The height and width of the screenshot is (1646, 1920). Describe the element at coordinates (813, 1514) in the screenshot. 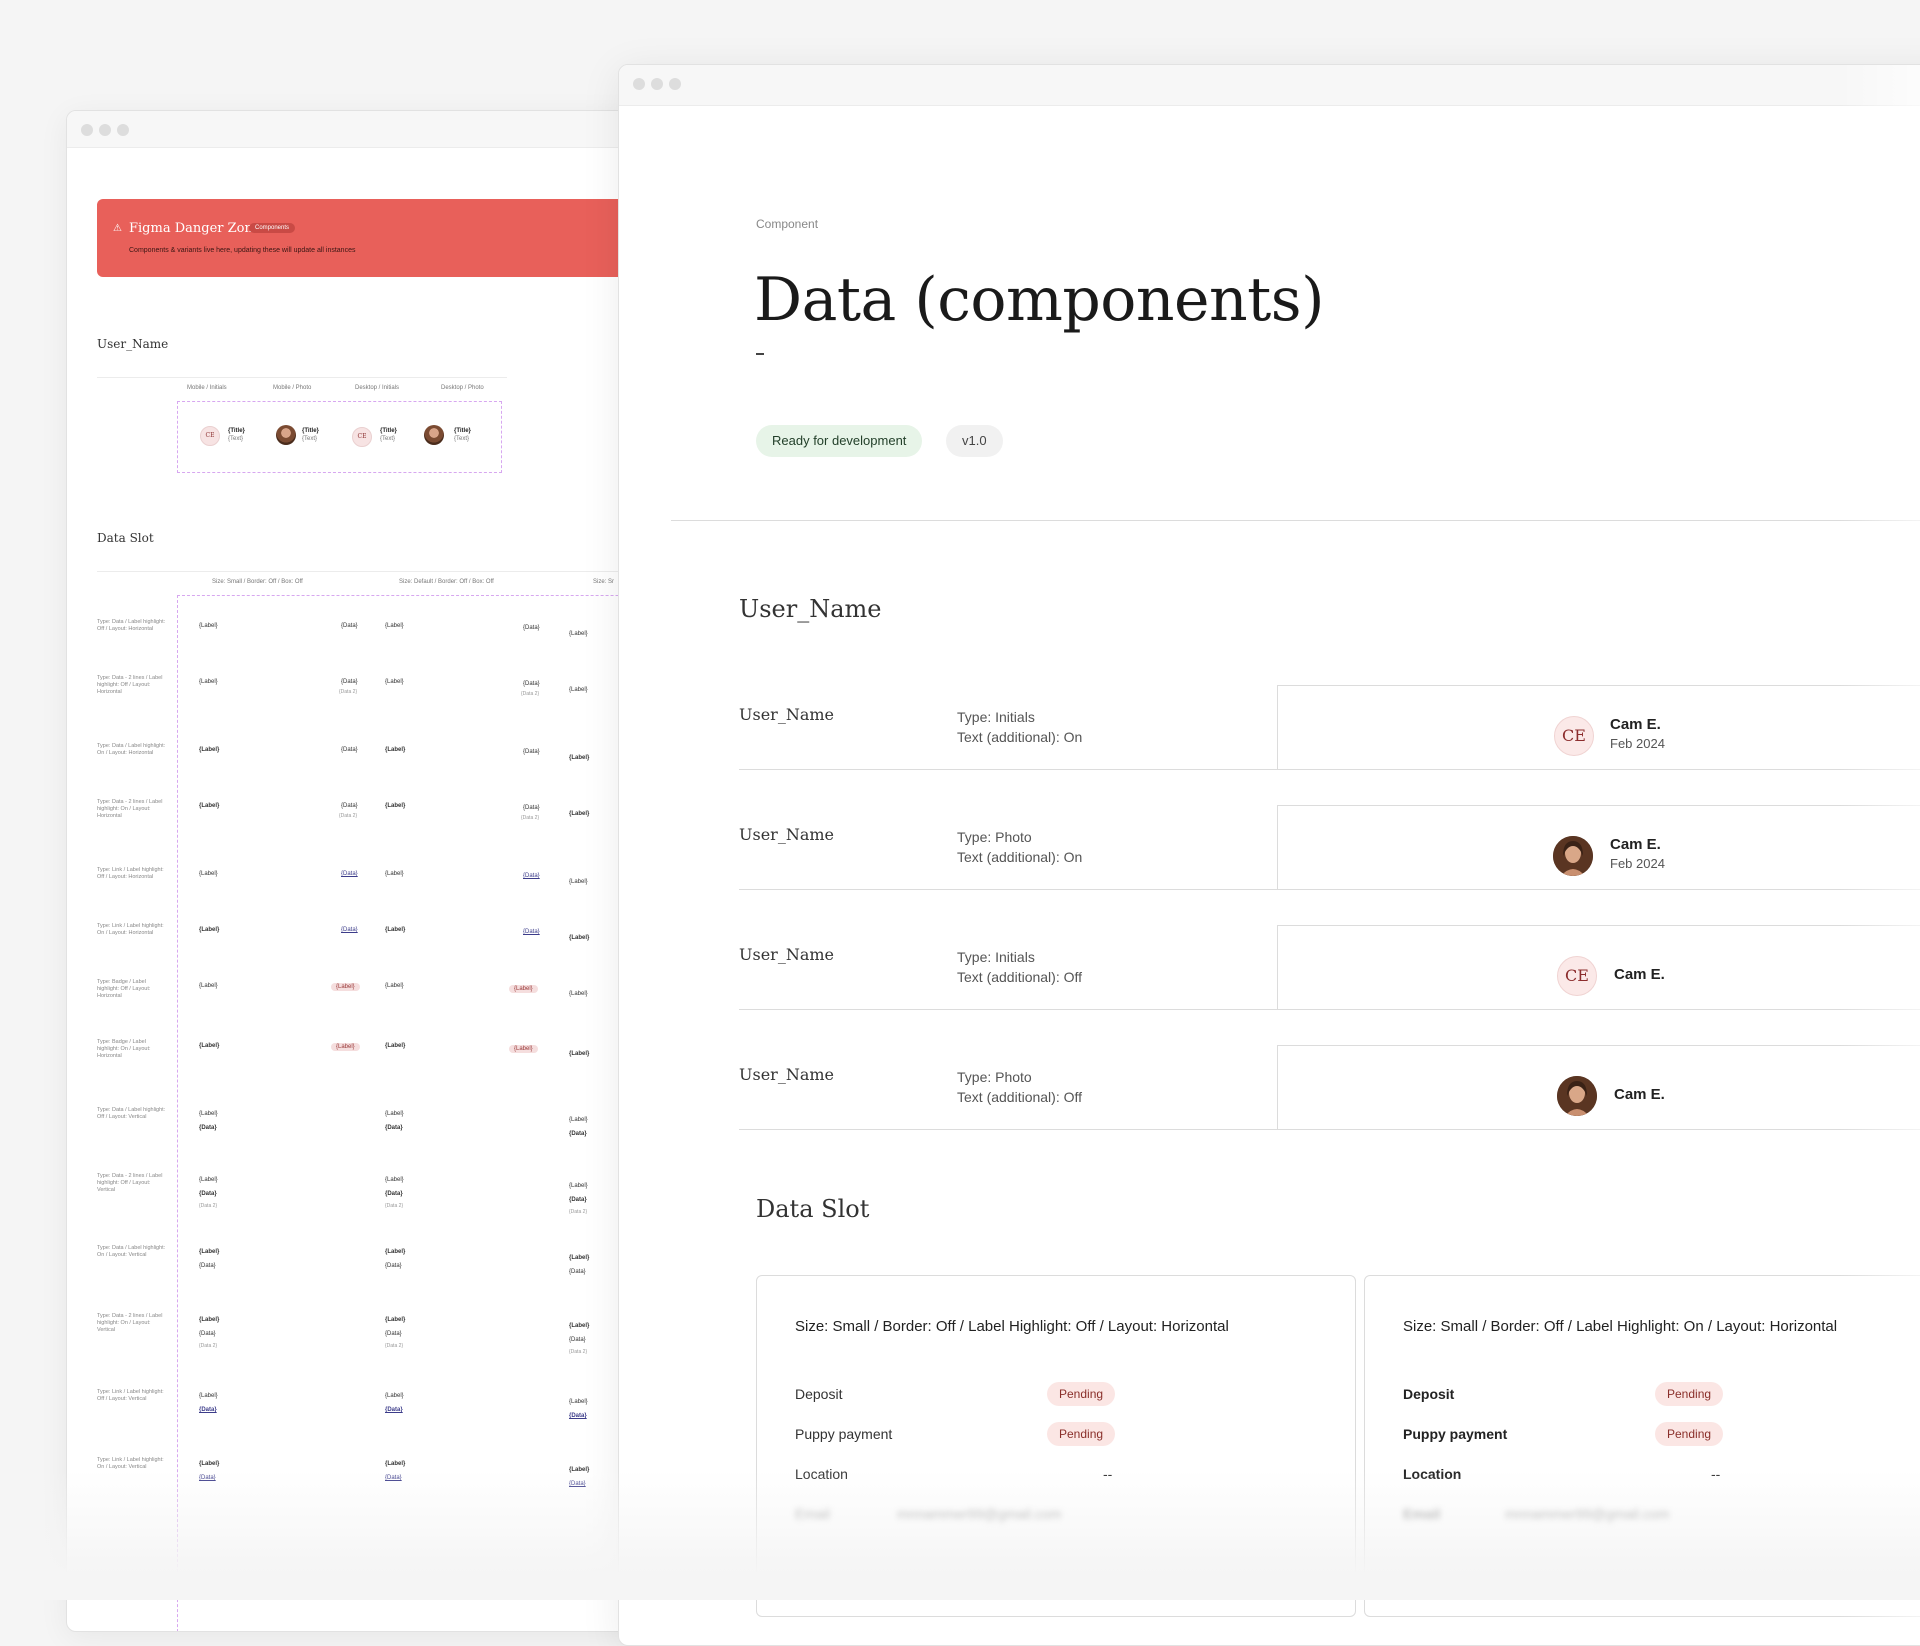

I see `data-label: Email` at that location.